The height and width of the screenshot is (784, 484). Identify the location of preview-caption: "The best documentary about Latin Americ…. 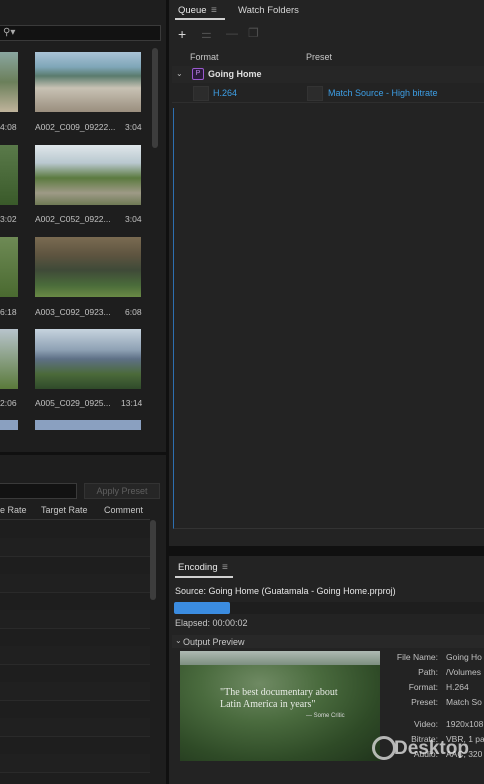
(279, 698).